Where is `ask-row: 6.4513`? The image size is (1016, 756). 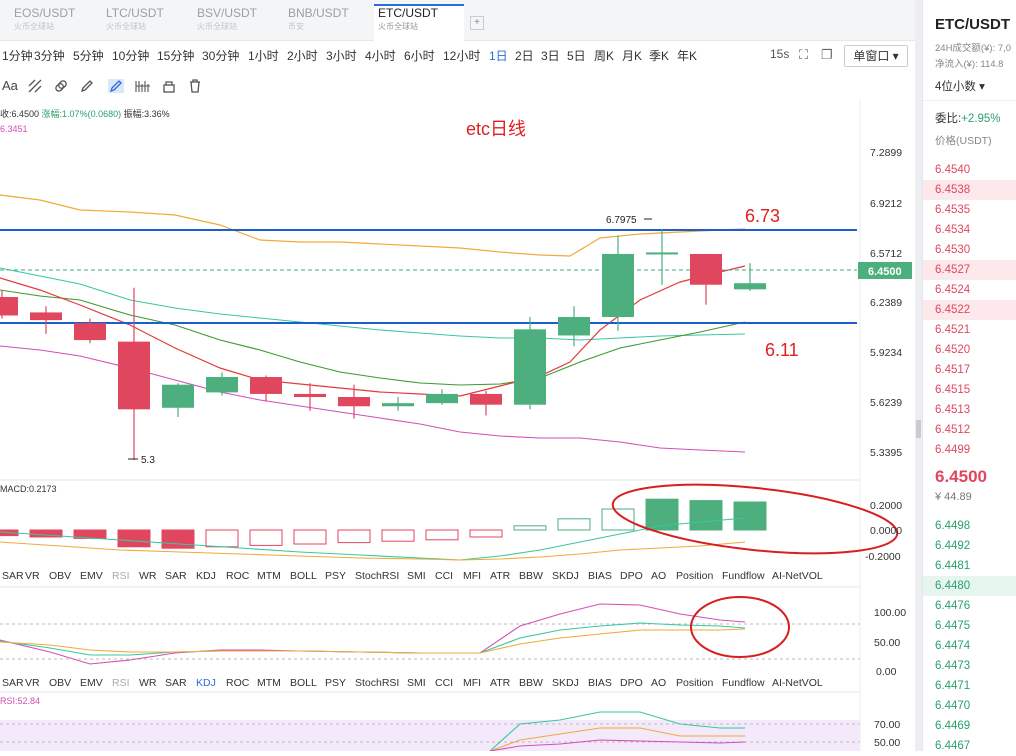
ask-row: 6.4513 is located at coordinates (969, 410).